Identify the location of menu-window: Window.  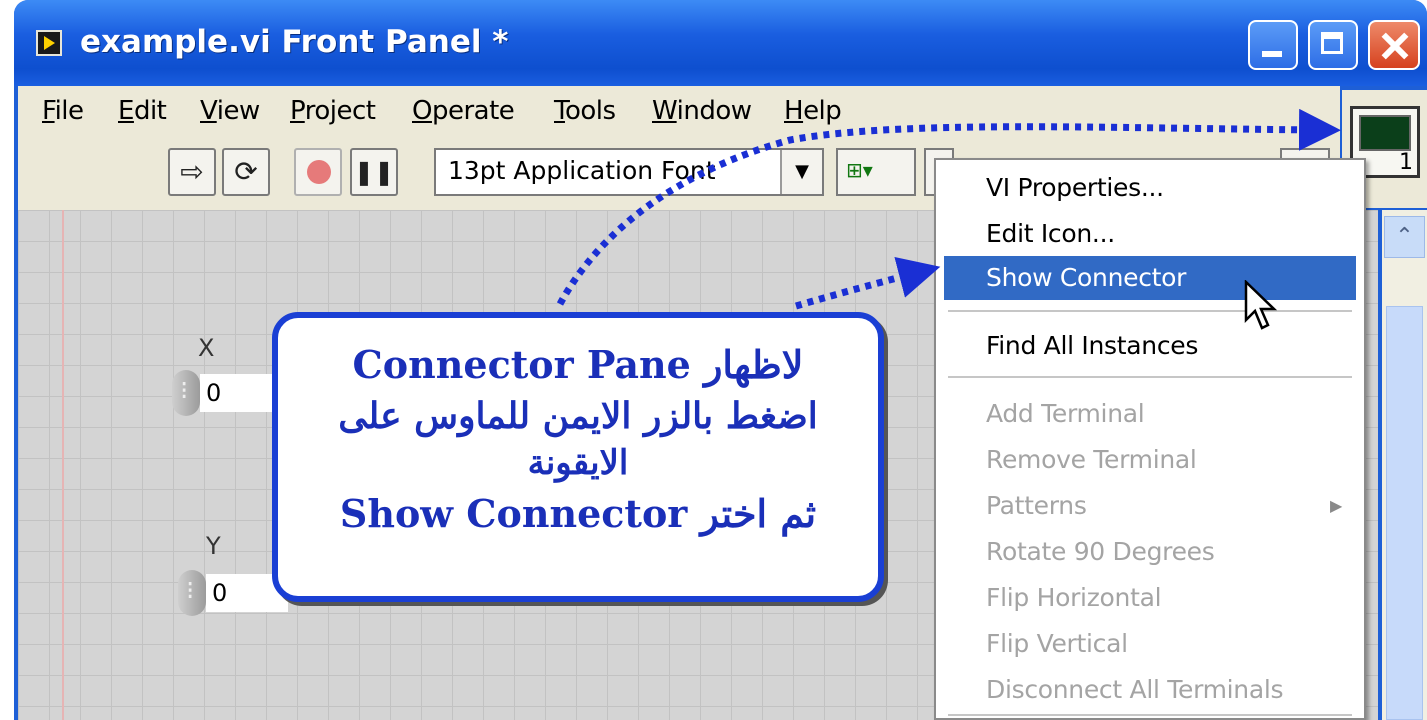
(702, 111).